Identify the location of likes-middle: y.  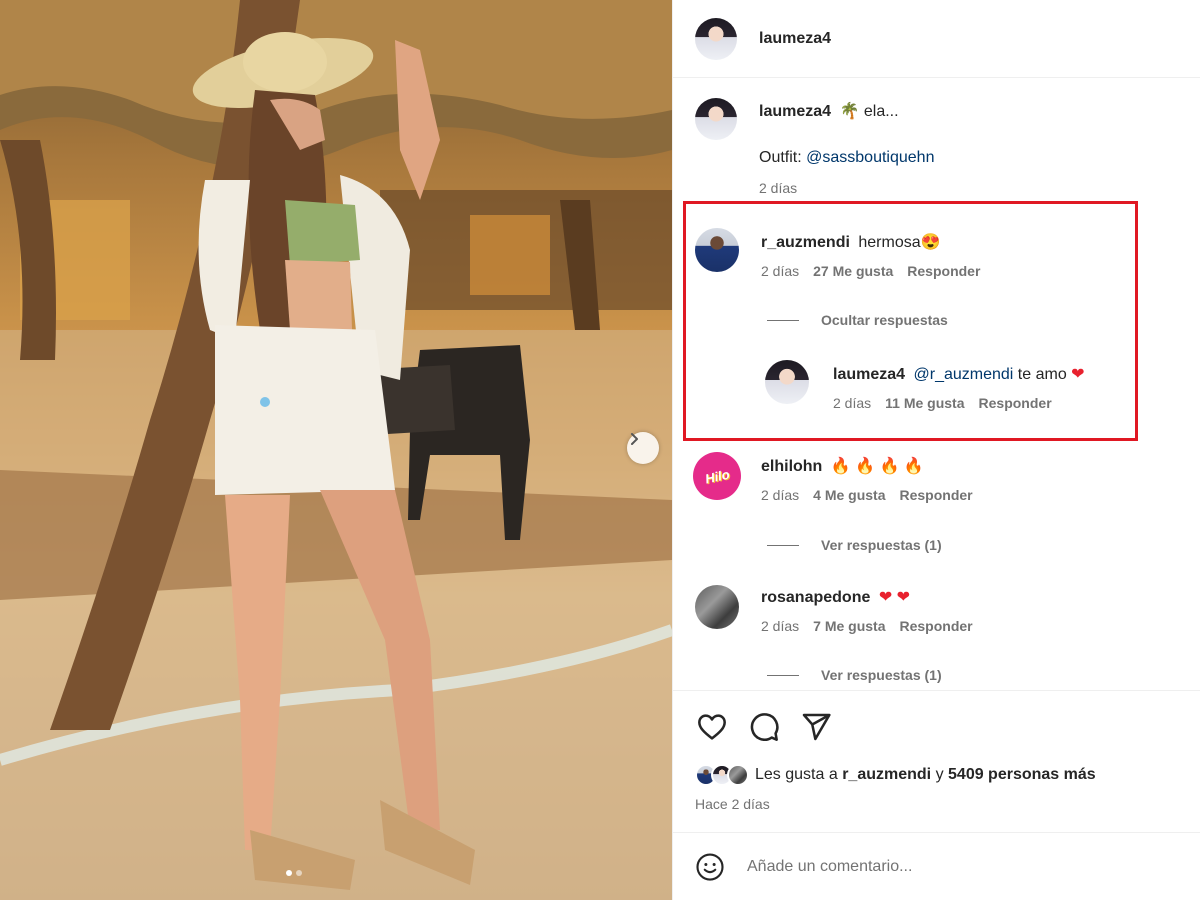
(939, 774).